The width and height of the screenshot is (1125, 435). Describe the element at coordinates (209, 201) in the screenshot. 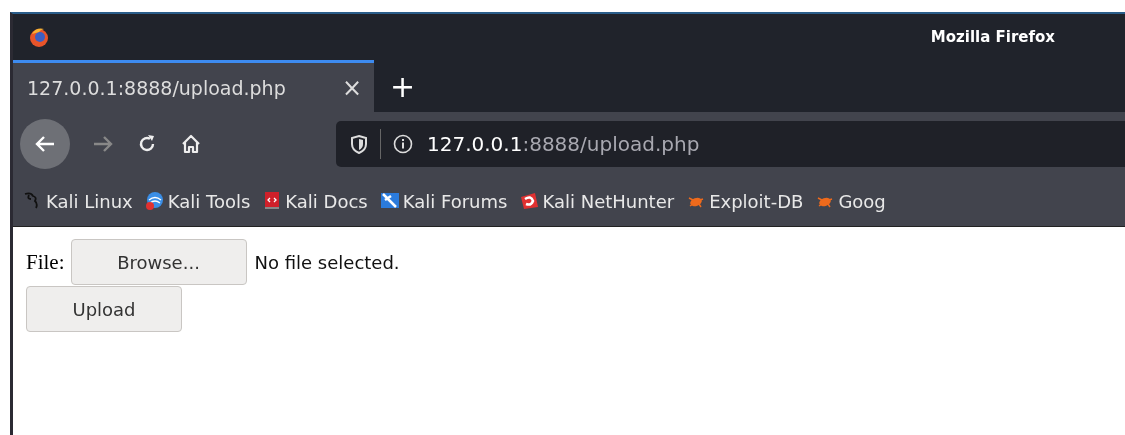

I see `bookmark-link: Kali Tools` at that location.